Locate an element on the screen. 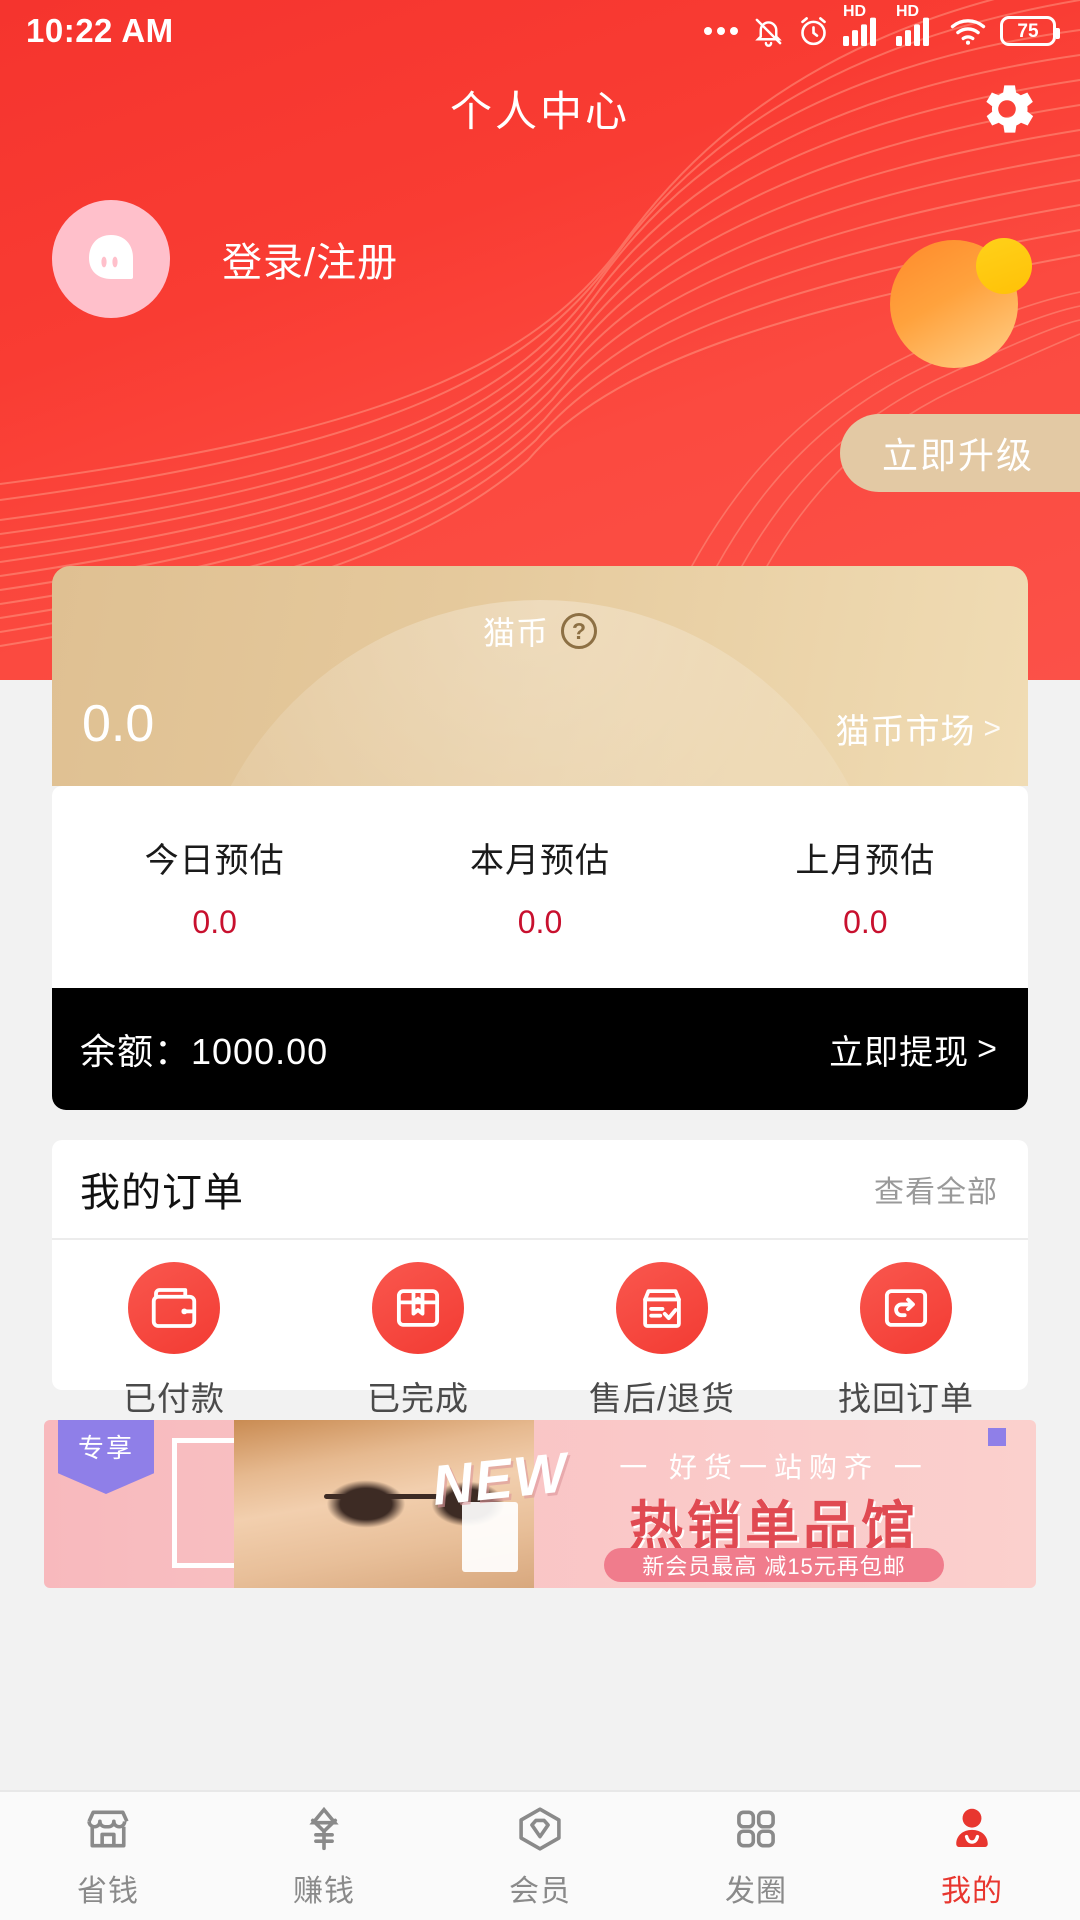 The height and width of the screenshot is (1920, 1080). withdraw-button: 立即提现 > is located at coordinates (913, 1049).